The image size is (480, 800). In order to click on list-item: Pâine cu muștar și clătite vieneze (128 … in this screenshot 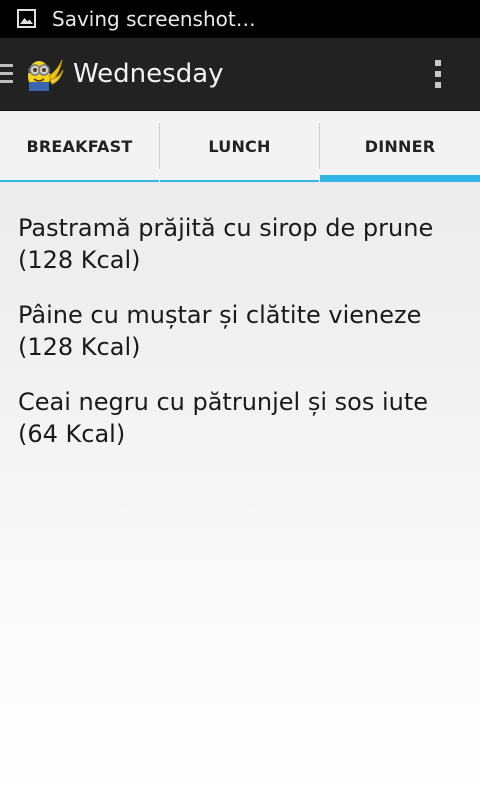, I will do `click(243, 331)`.